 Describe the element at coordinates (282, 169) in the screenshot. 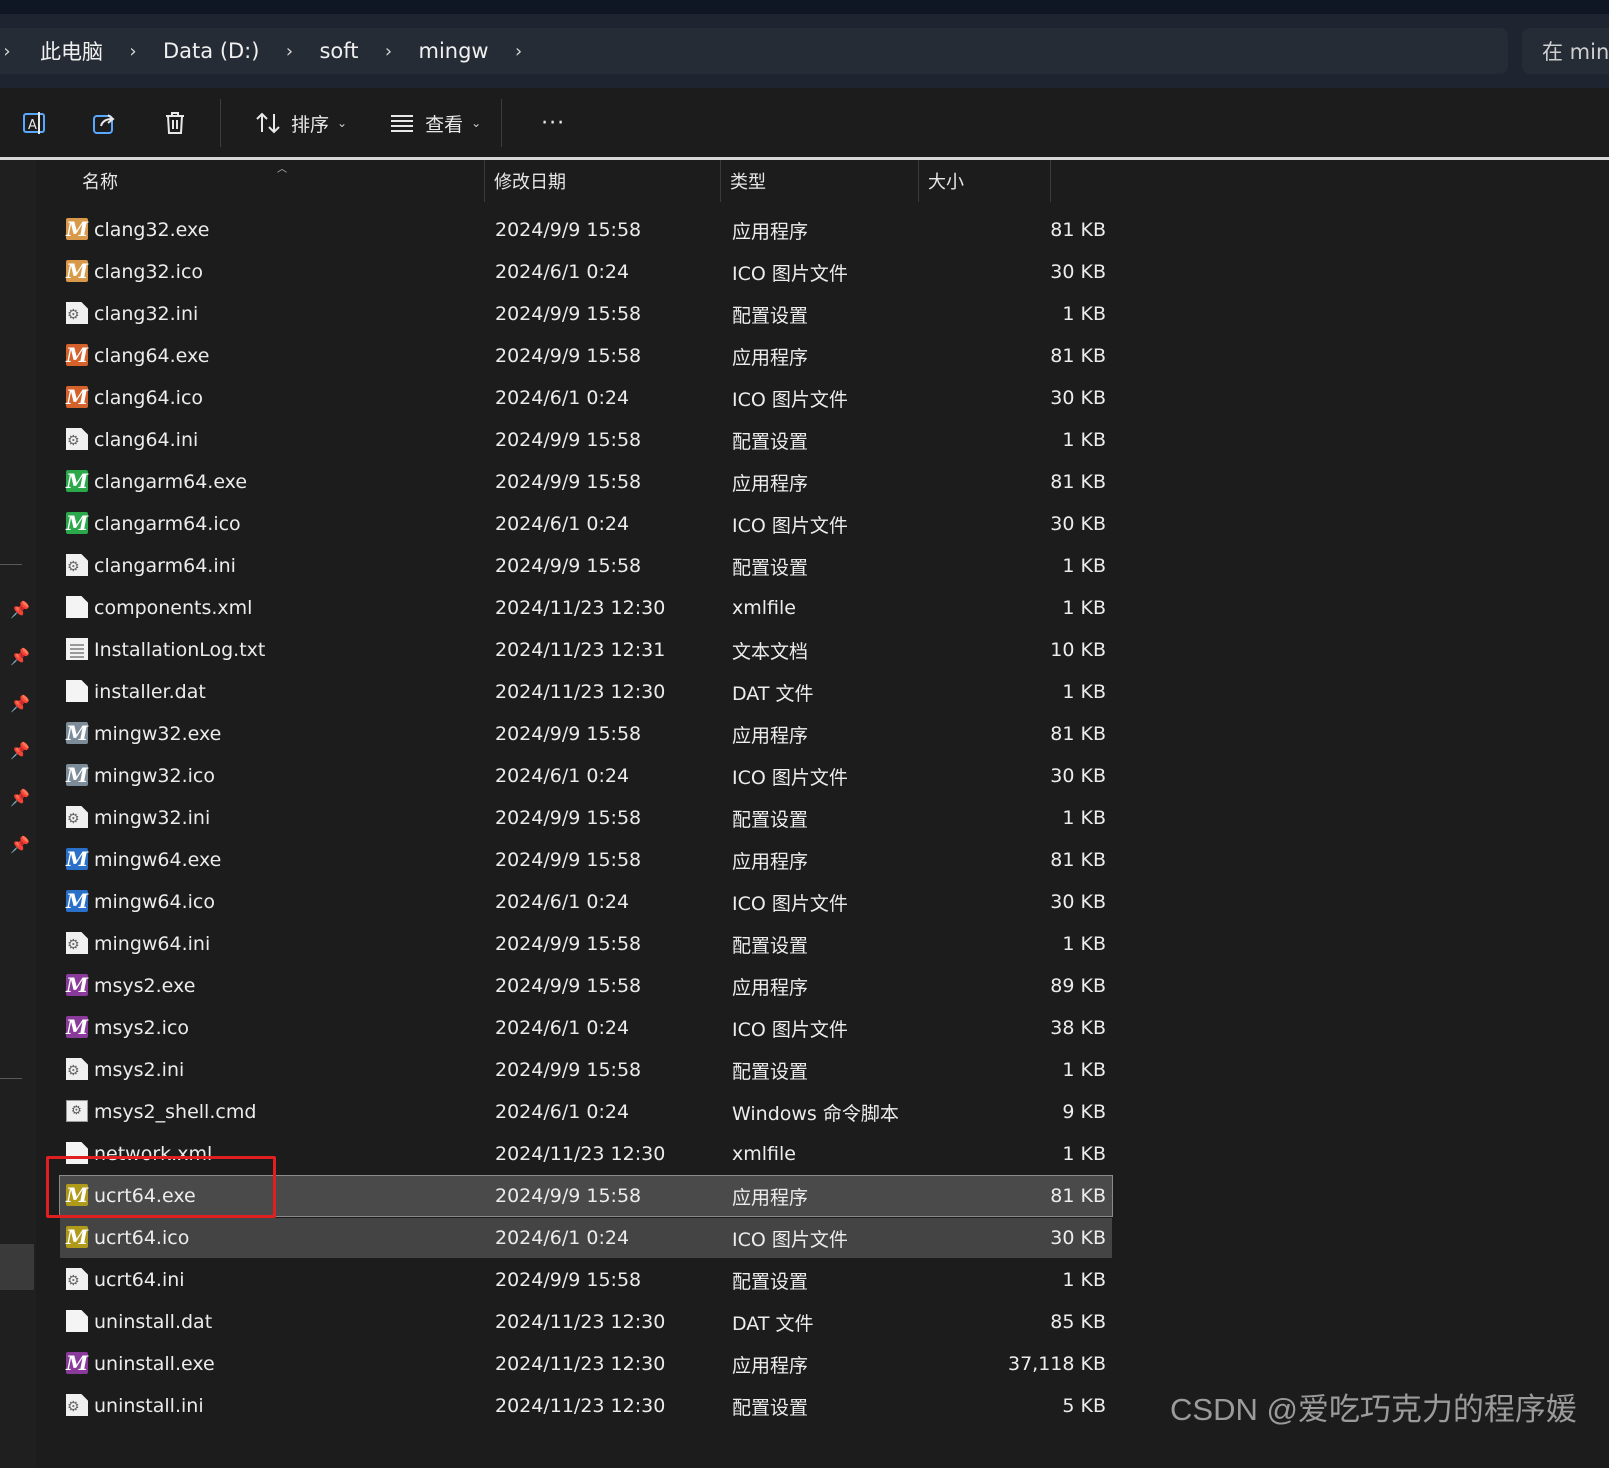

I see `sort-ascending-icon: ︿` at that location.